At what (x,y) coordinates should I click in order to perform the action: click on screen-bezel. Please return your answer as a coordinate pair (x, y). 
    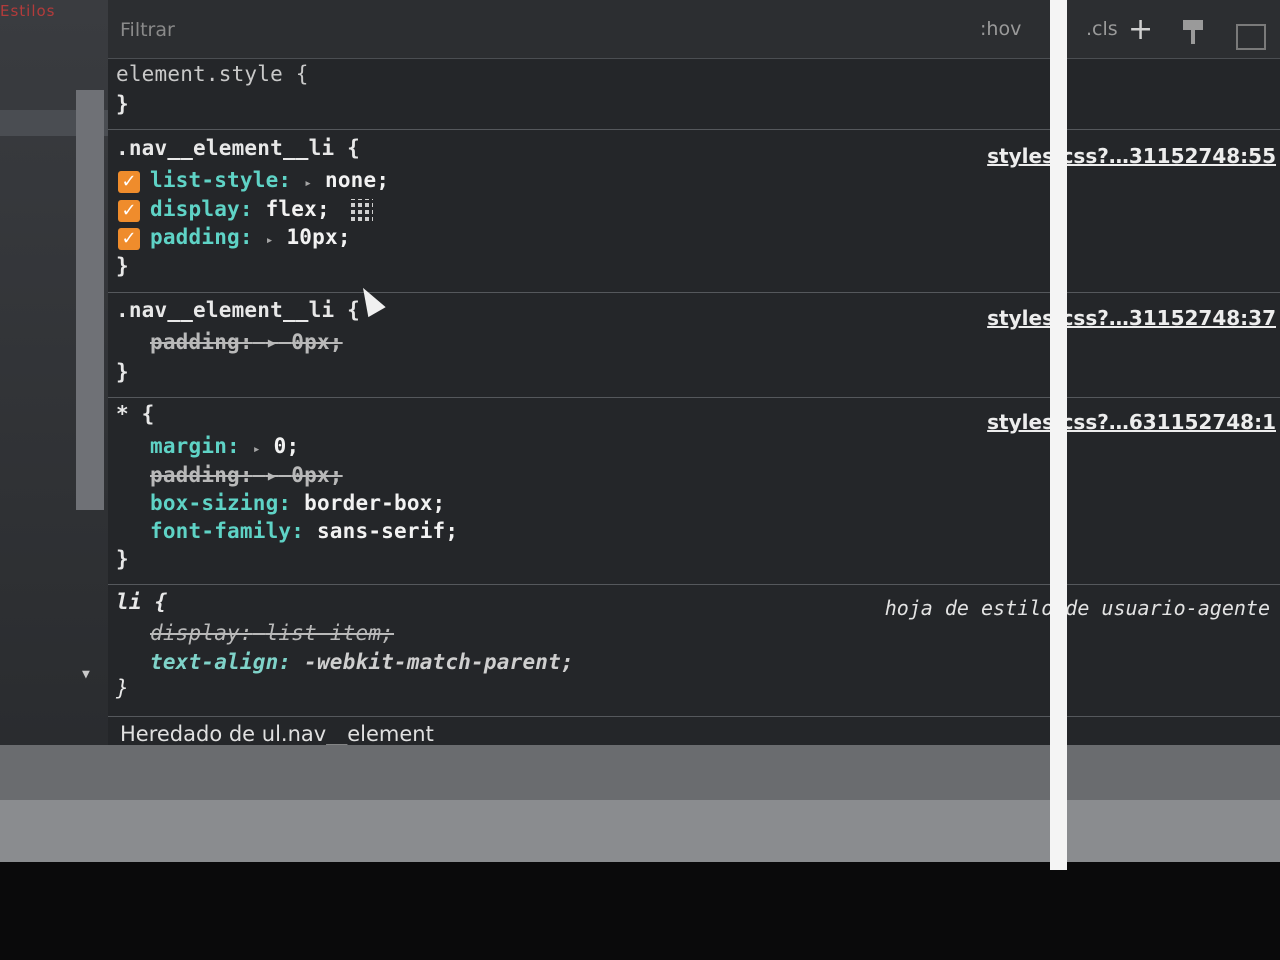
    Looking at the image, I should click on (640, 911).